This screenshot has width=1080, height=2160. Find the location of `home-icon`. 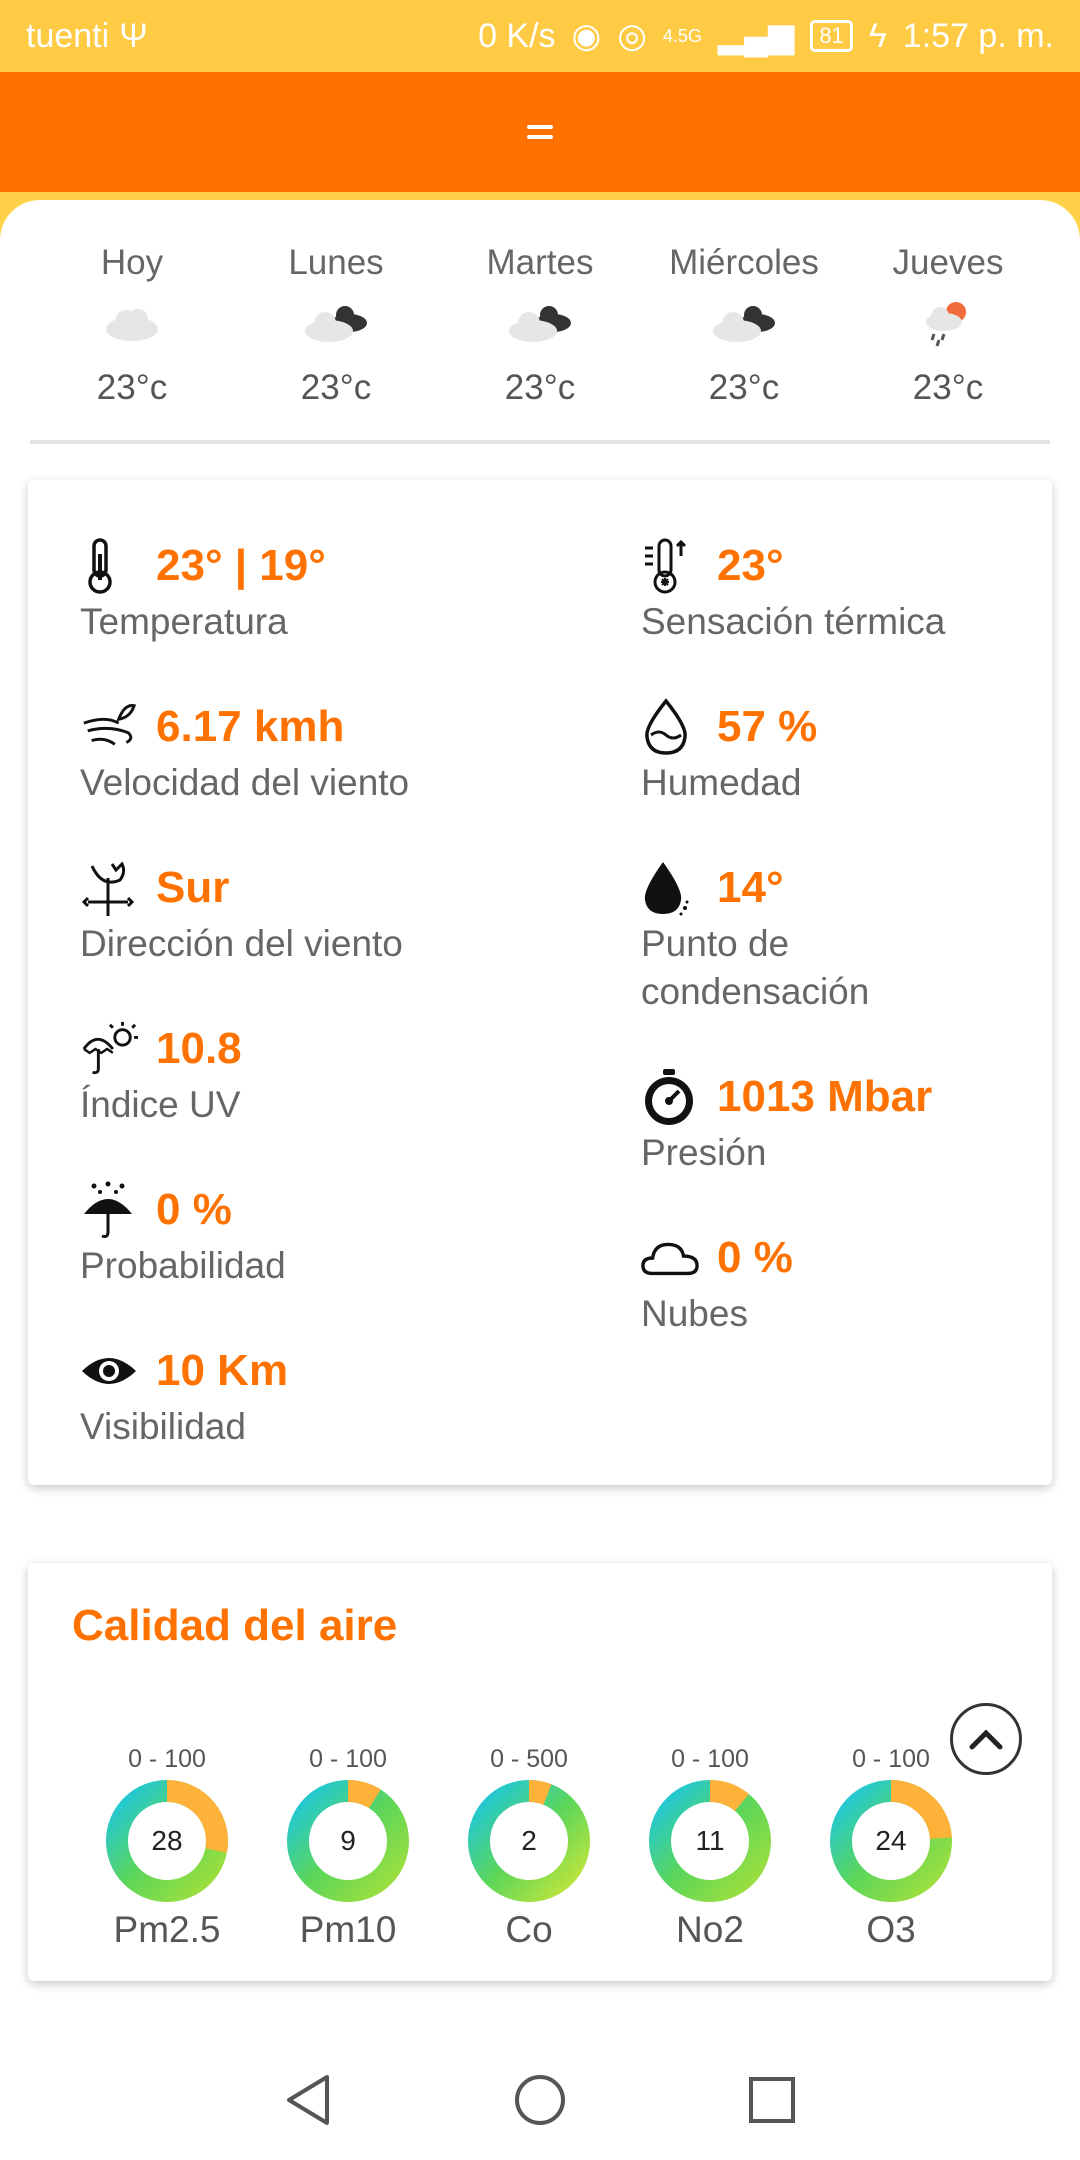

home-icon is located at coordinates (540, 2100).